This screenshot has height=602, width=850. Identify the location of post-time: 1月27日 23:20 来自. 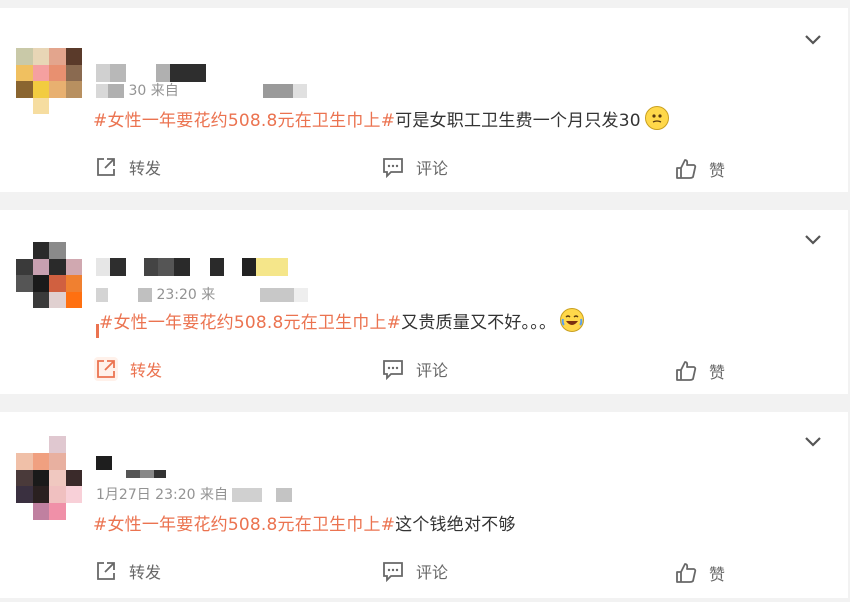
(162, 495).